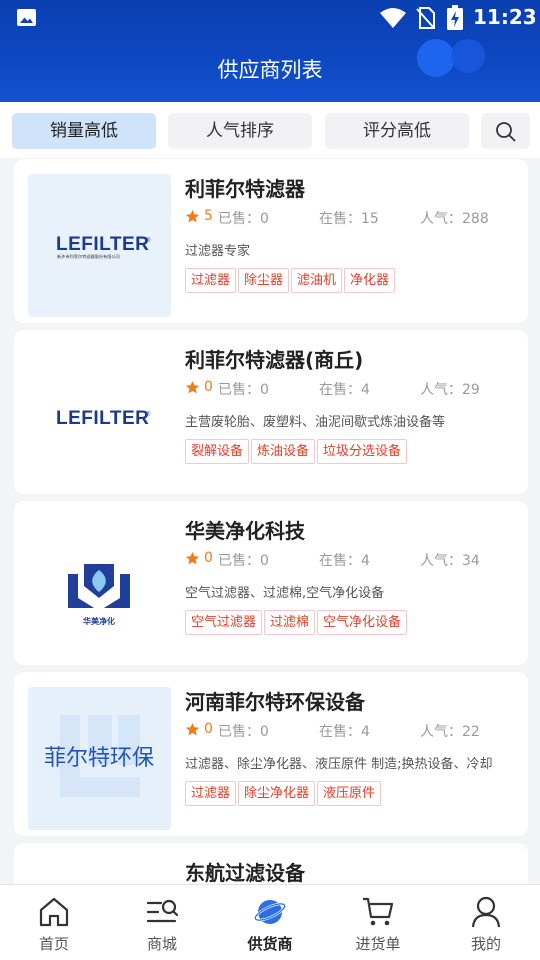  I want to click on feierte-logo: 菲尔特环保, so click(99, 756).